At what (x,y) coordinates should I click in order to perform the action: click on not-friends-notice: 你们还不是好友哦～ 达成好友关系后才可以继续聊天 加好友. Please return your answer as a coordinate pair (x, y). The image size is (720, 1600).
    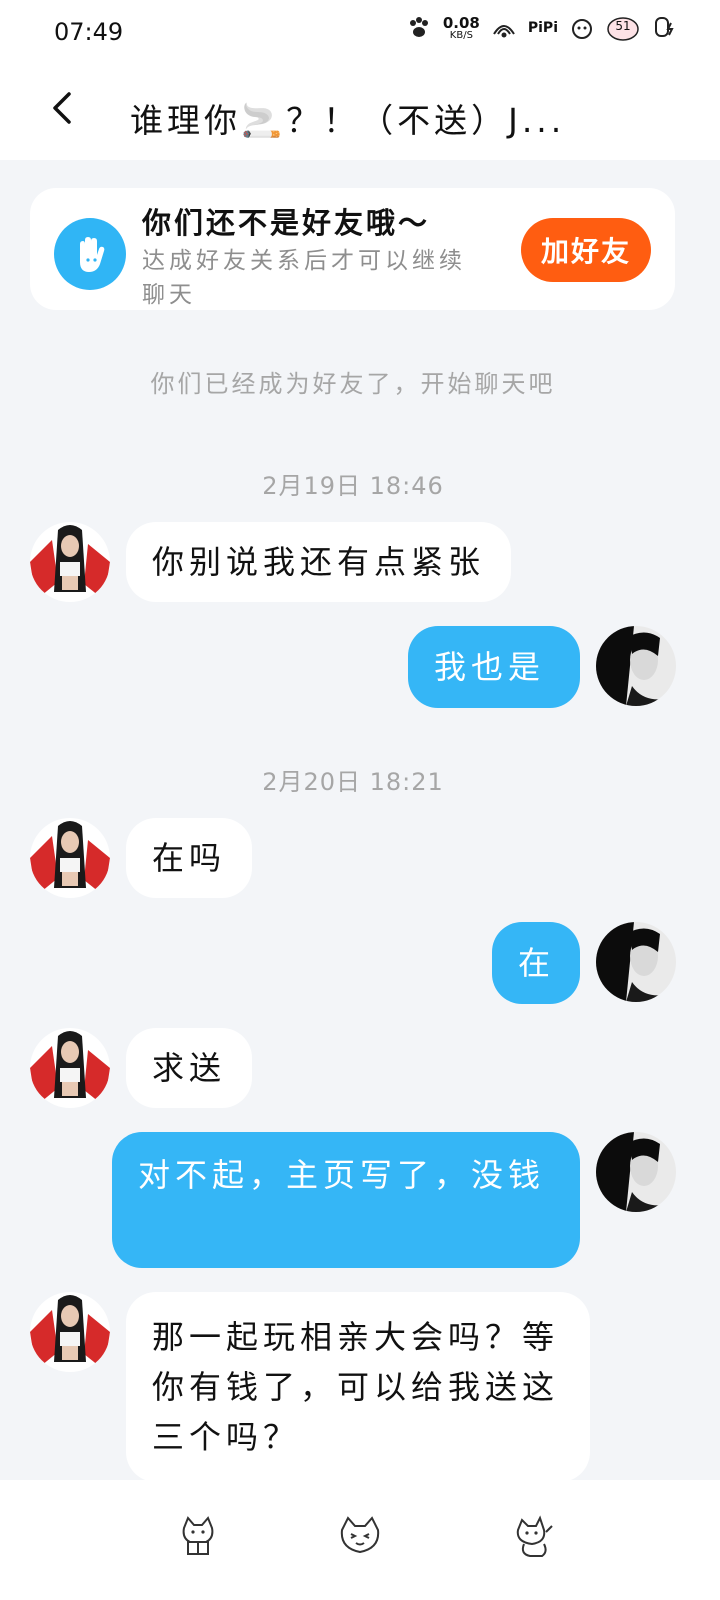
    Looking at the image, I should click on (352, 249).